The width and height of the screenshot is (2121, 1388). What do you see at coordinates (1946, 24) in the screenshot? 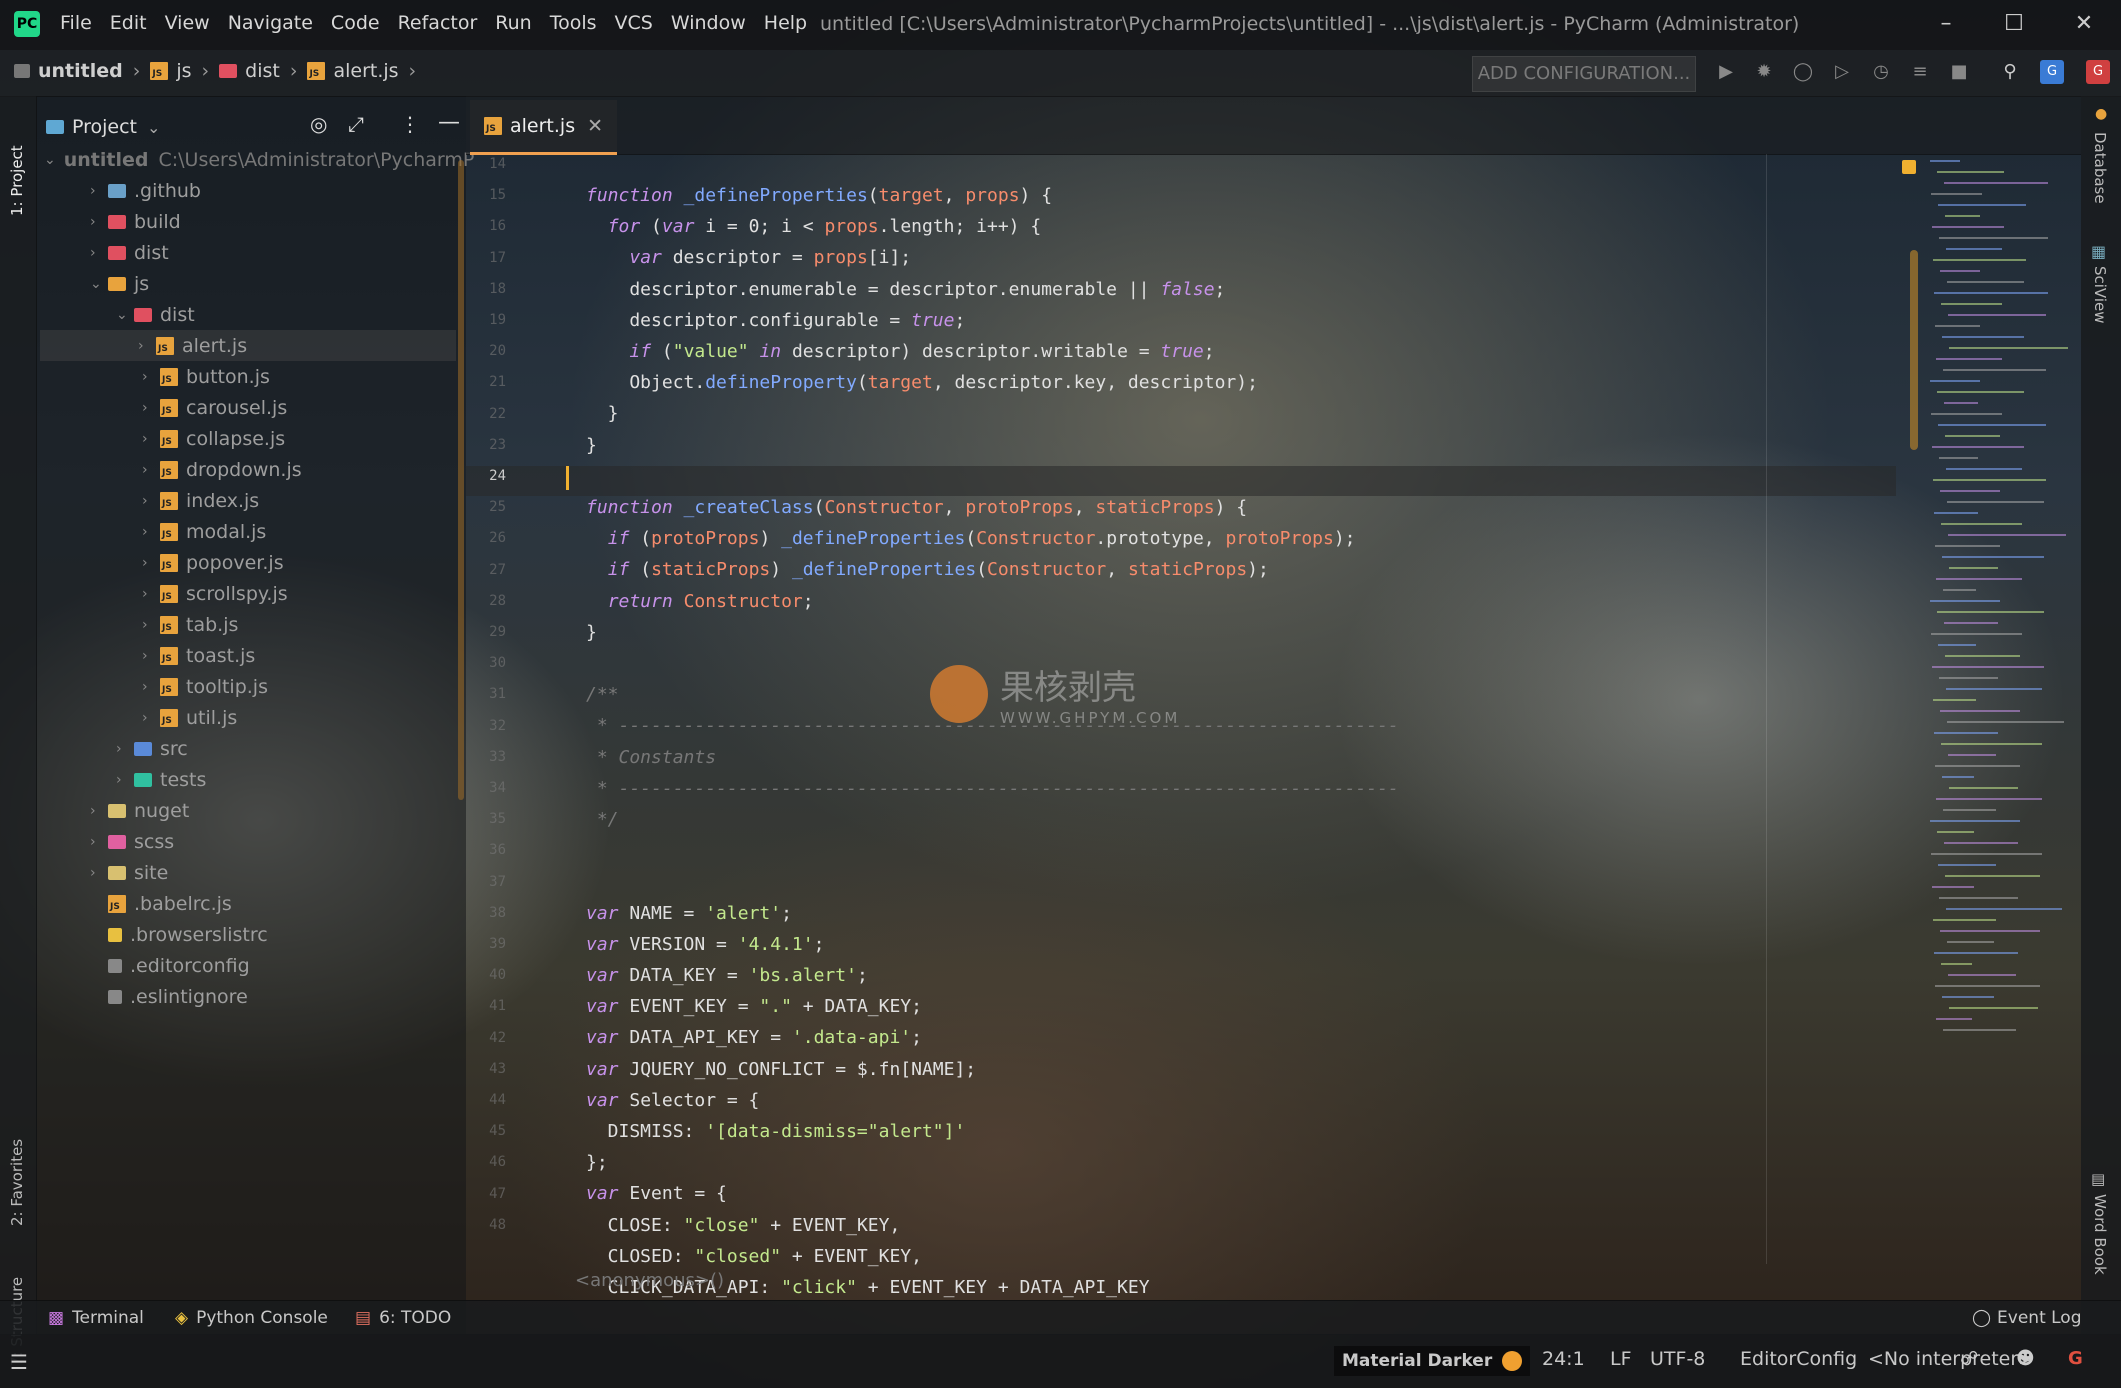
I see `minimize-icon: –` at bounding box center [1946, 24].